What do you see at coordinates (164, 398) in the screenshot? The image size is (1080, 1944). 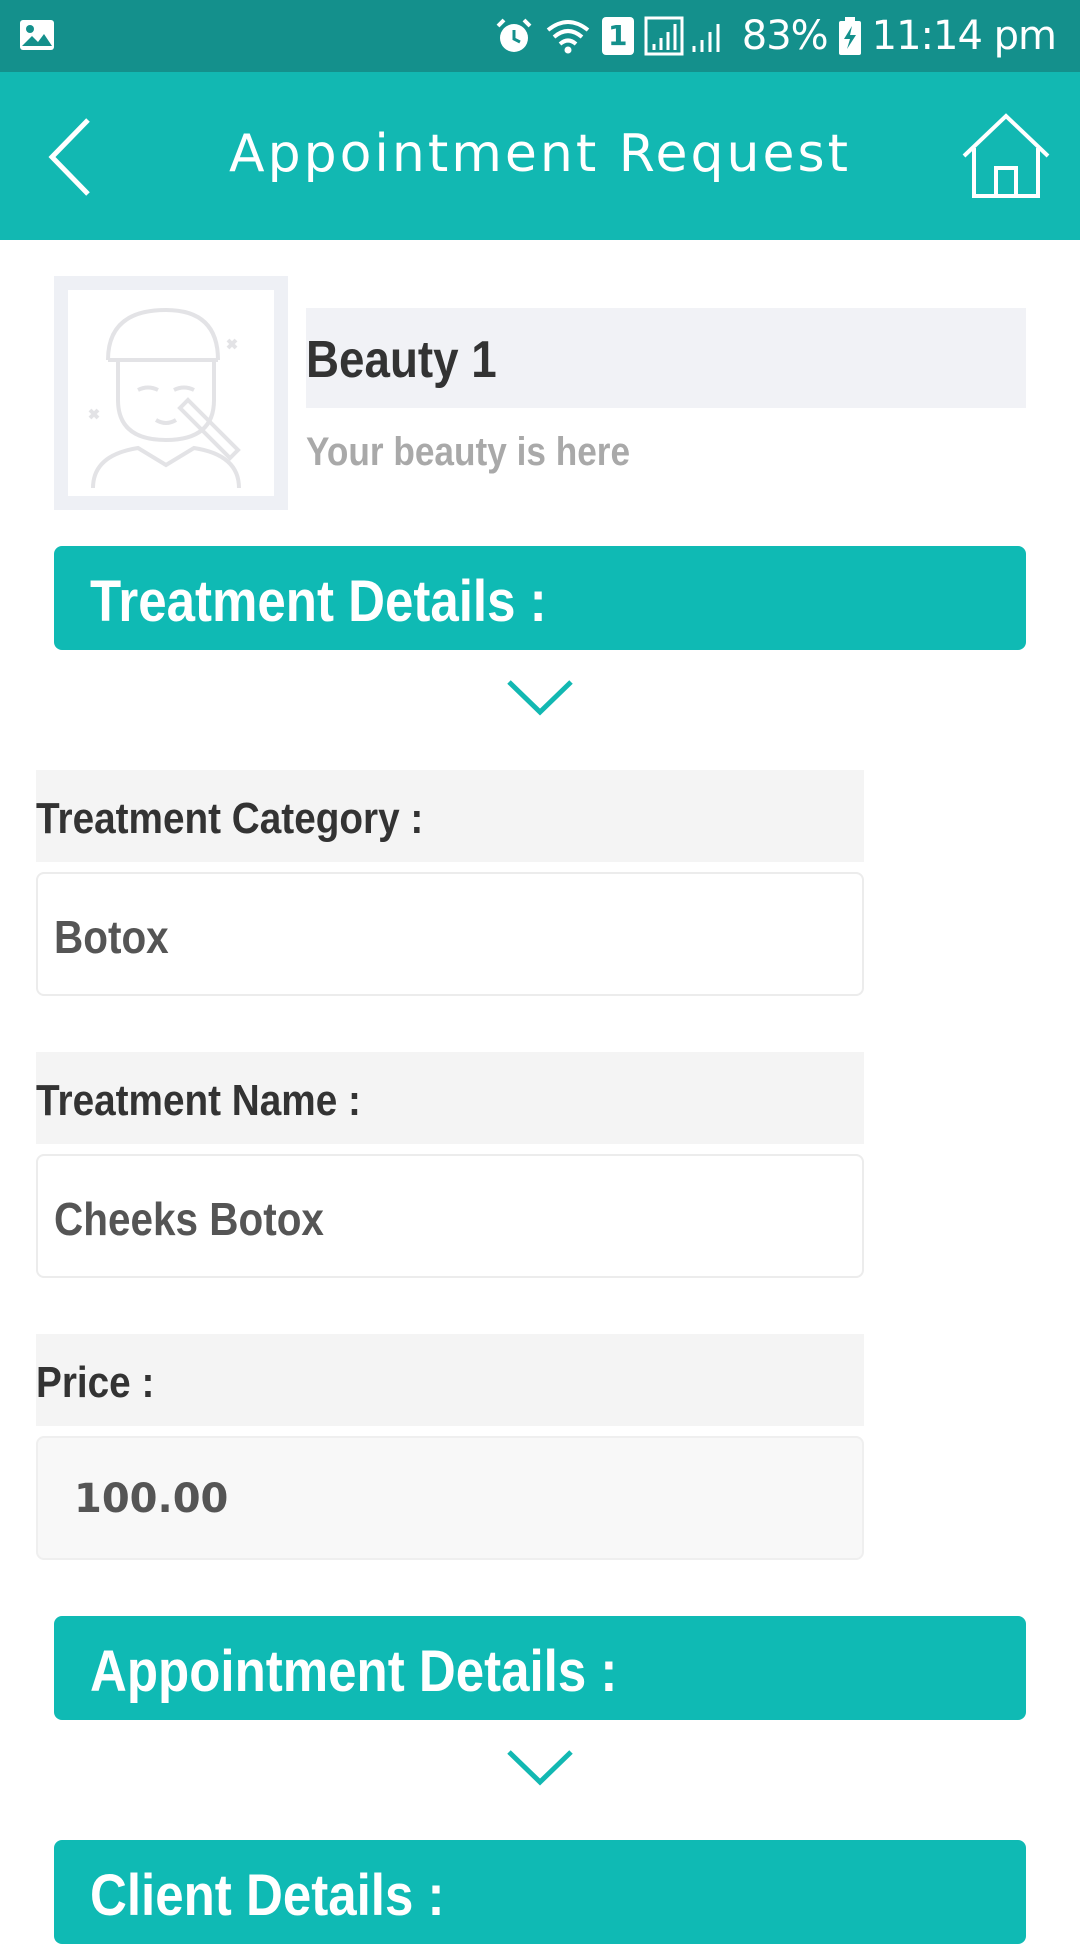 I see `beautician-avatar-icon` at bounding box center [164, 398].